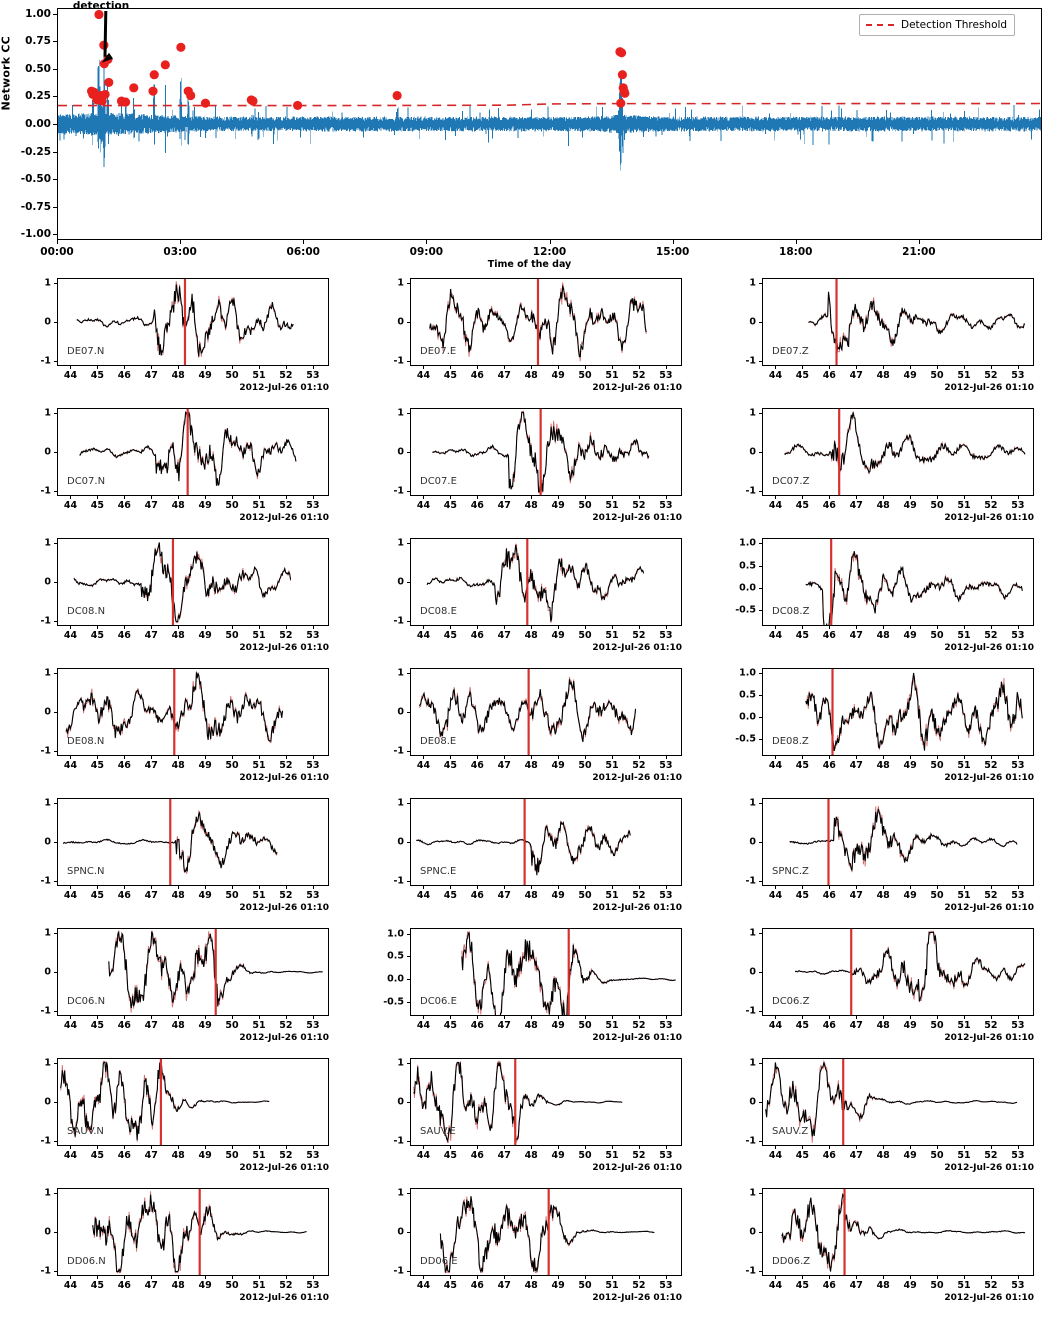  Describe the element at coordinates (439, 1261) in the screenshot. I see `station-channel-label: DD06.E` at that location.